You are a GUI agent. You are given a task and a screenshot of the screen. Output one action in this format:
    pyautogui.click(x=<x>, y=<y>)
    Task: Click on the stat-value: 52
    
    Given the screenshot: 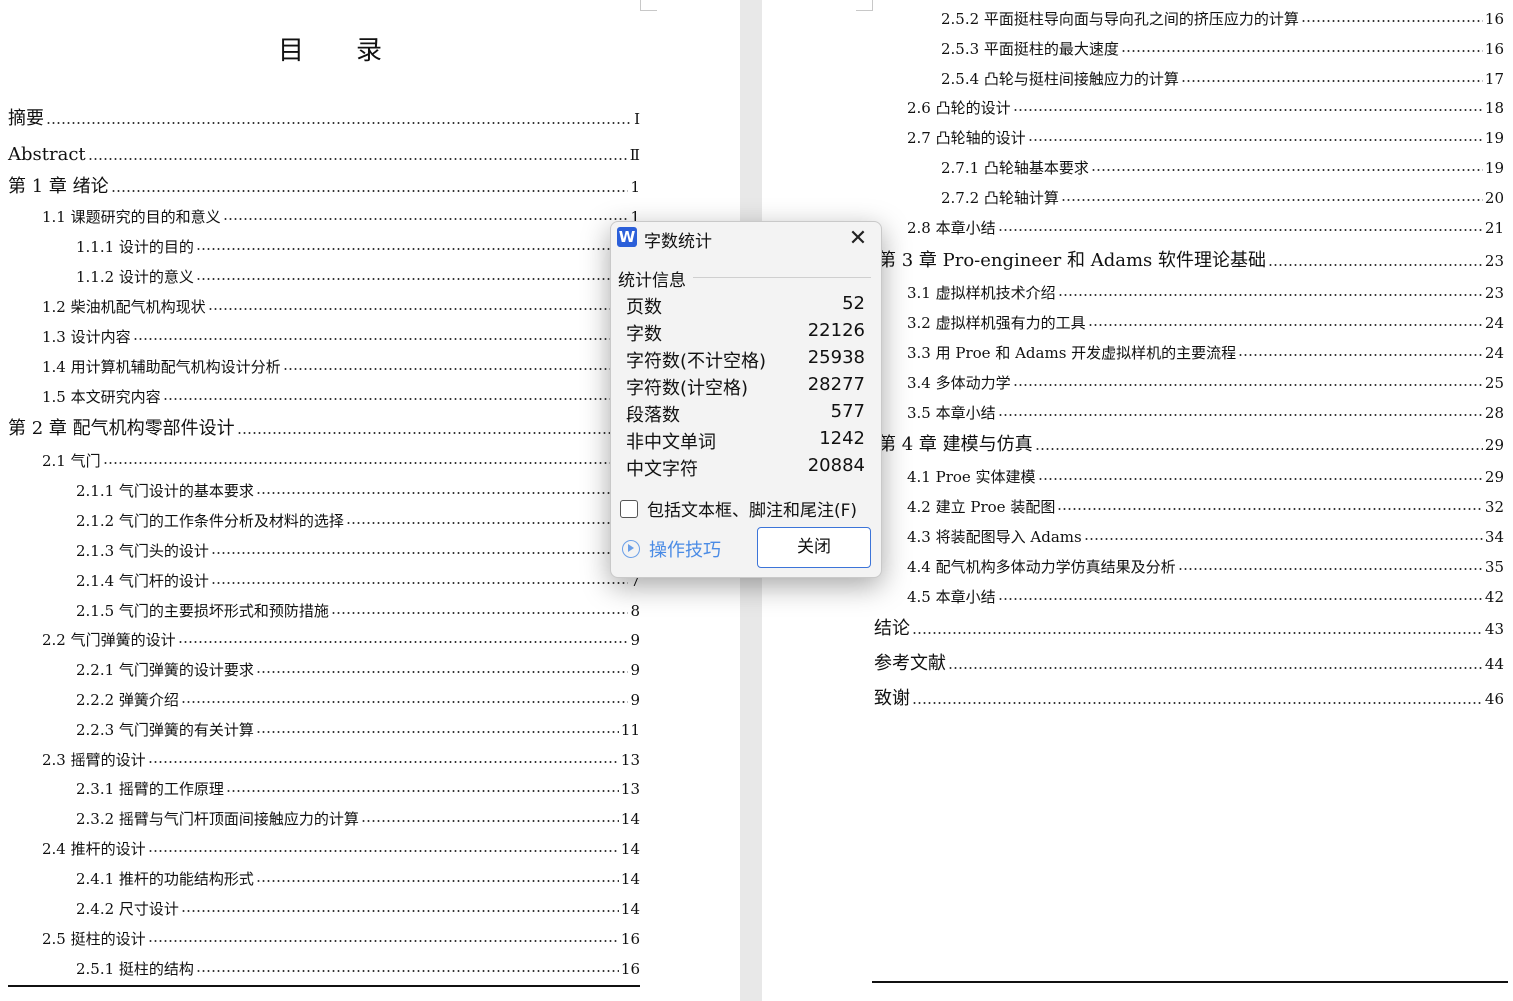 What is the action you would take?
    pyautogui.click(x=853, y=303)
    